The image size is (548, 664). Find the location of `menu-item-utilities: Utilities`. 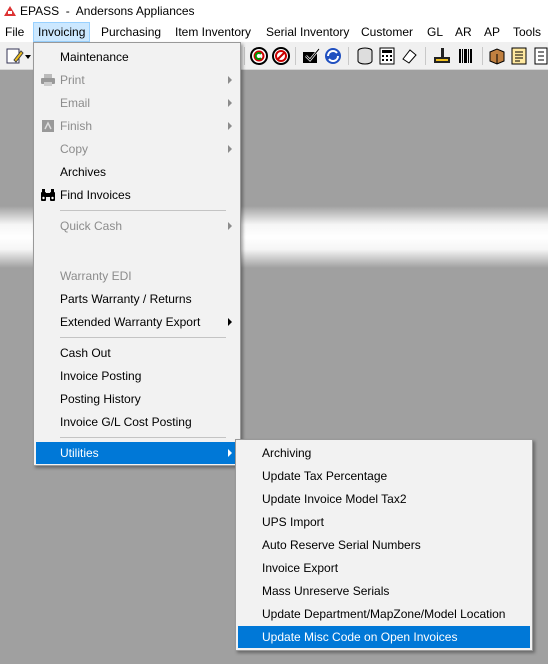

menu-item-utilities: Utilities is located at coordinates (137, 453).